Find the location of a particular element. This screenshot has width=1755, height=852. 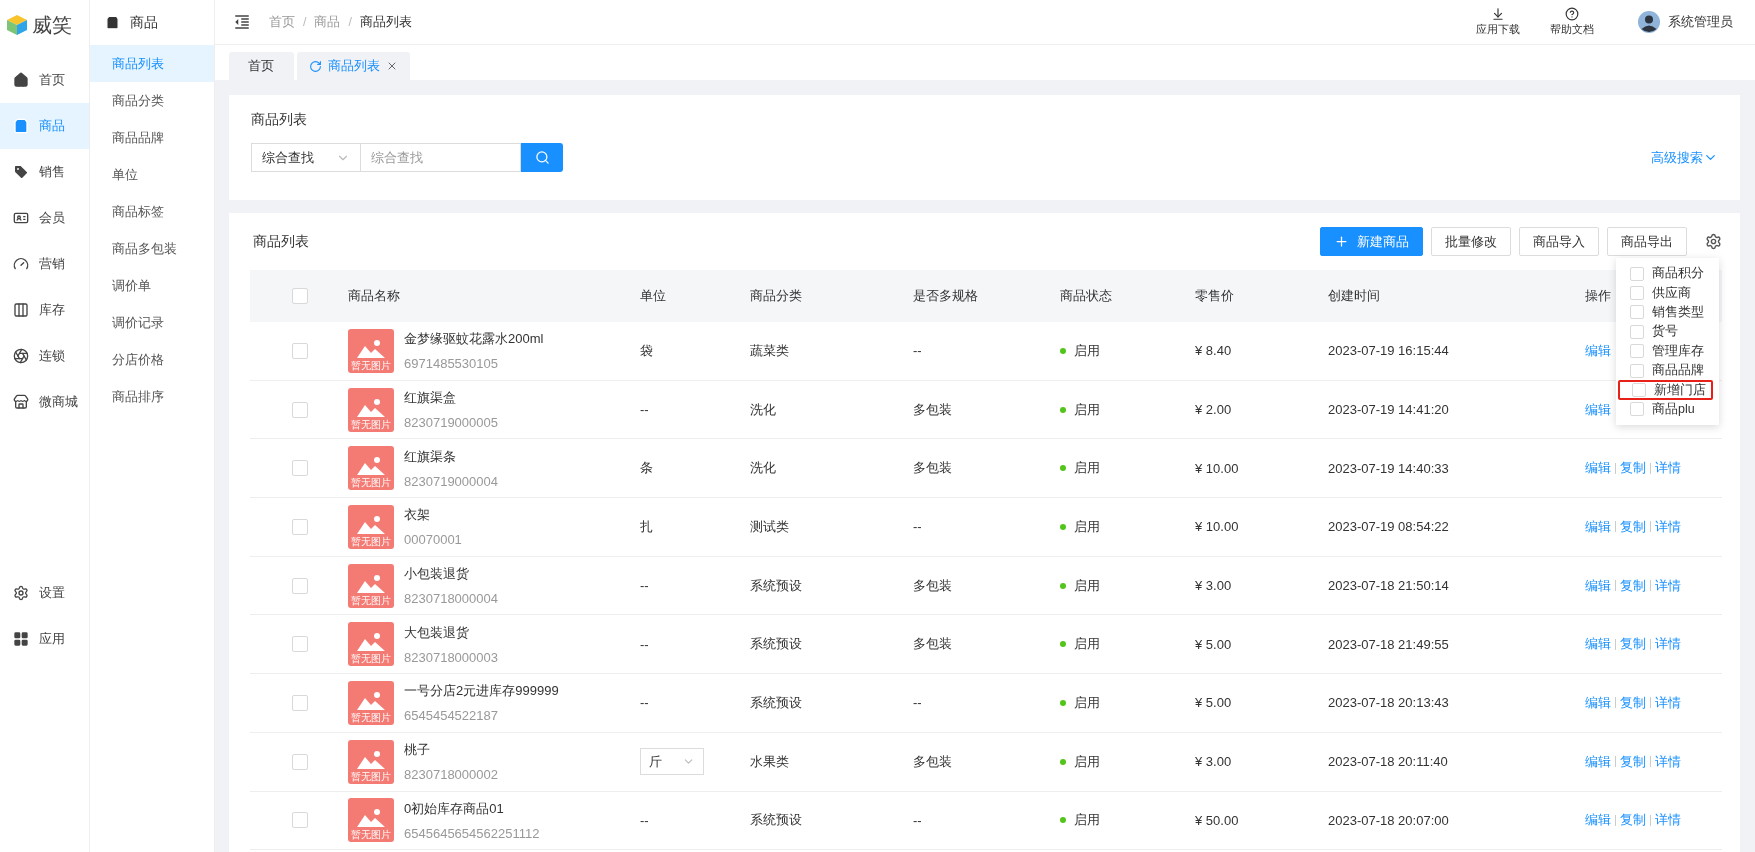

product-code: 8230719000005 is located at coordinates (451, 423).